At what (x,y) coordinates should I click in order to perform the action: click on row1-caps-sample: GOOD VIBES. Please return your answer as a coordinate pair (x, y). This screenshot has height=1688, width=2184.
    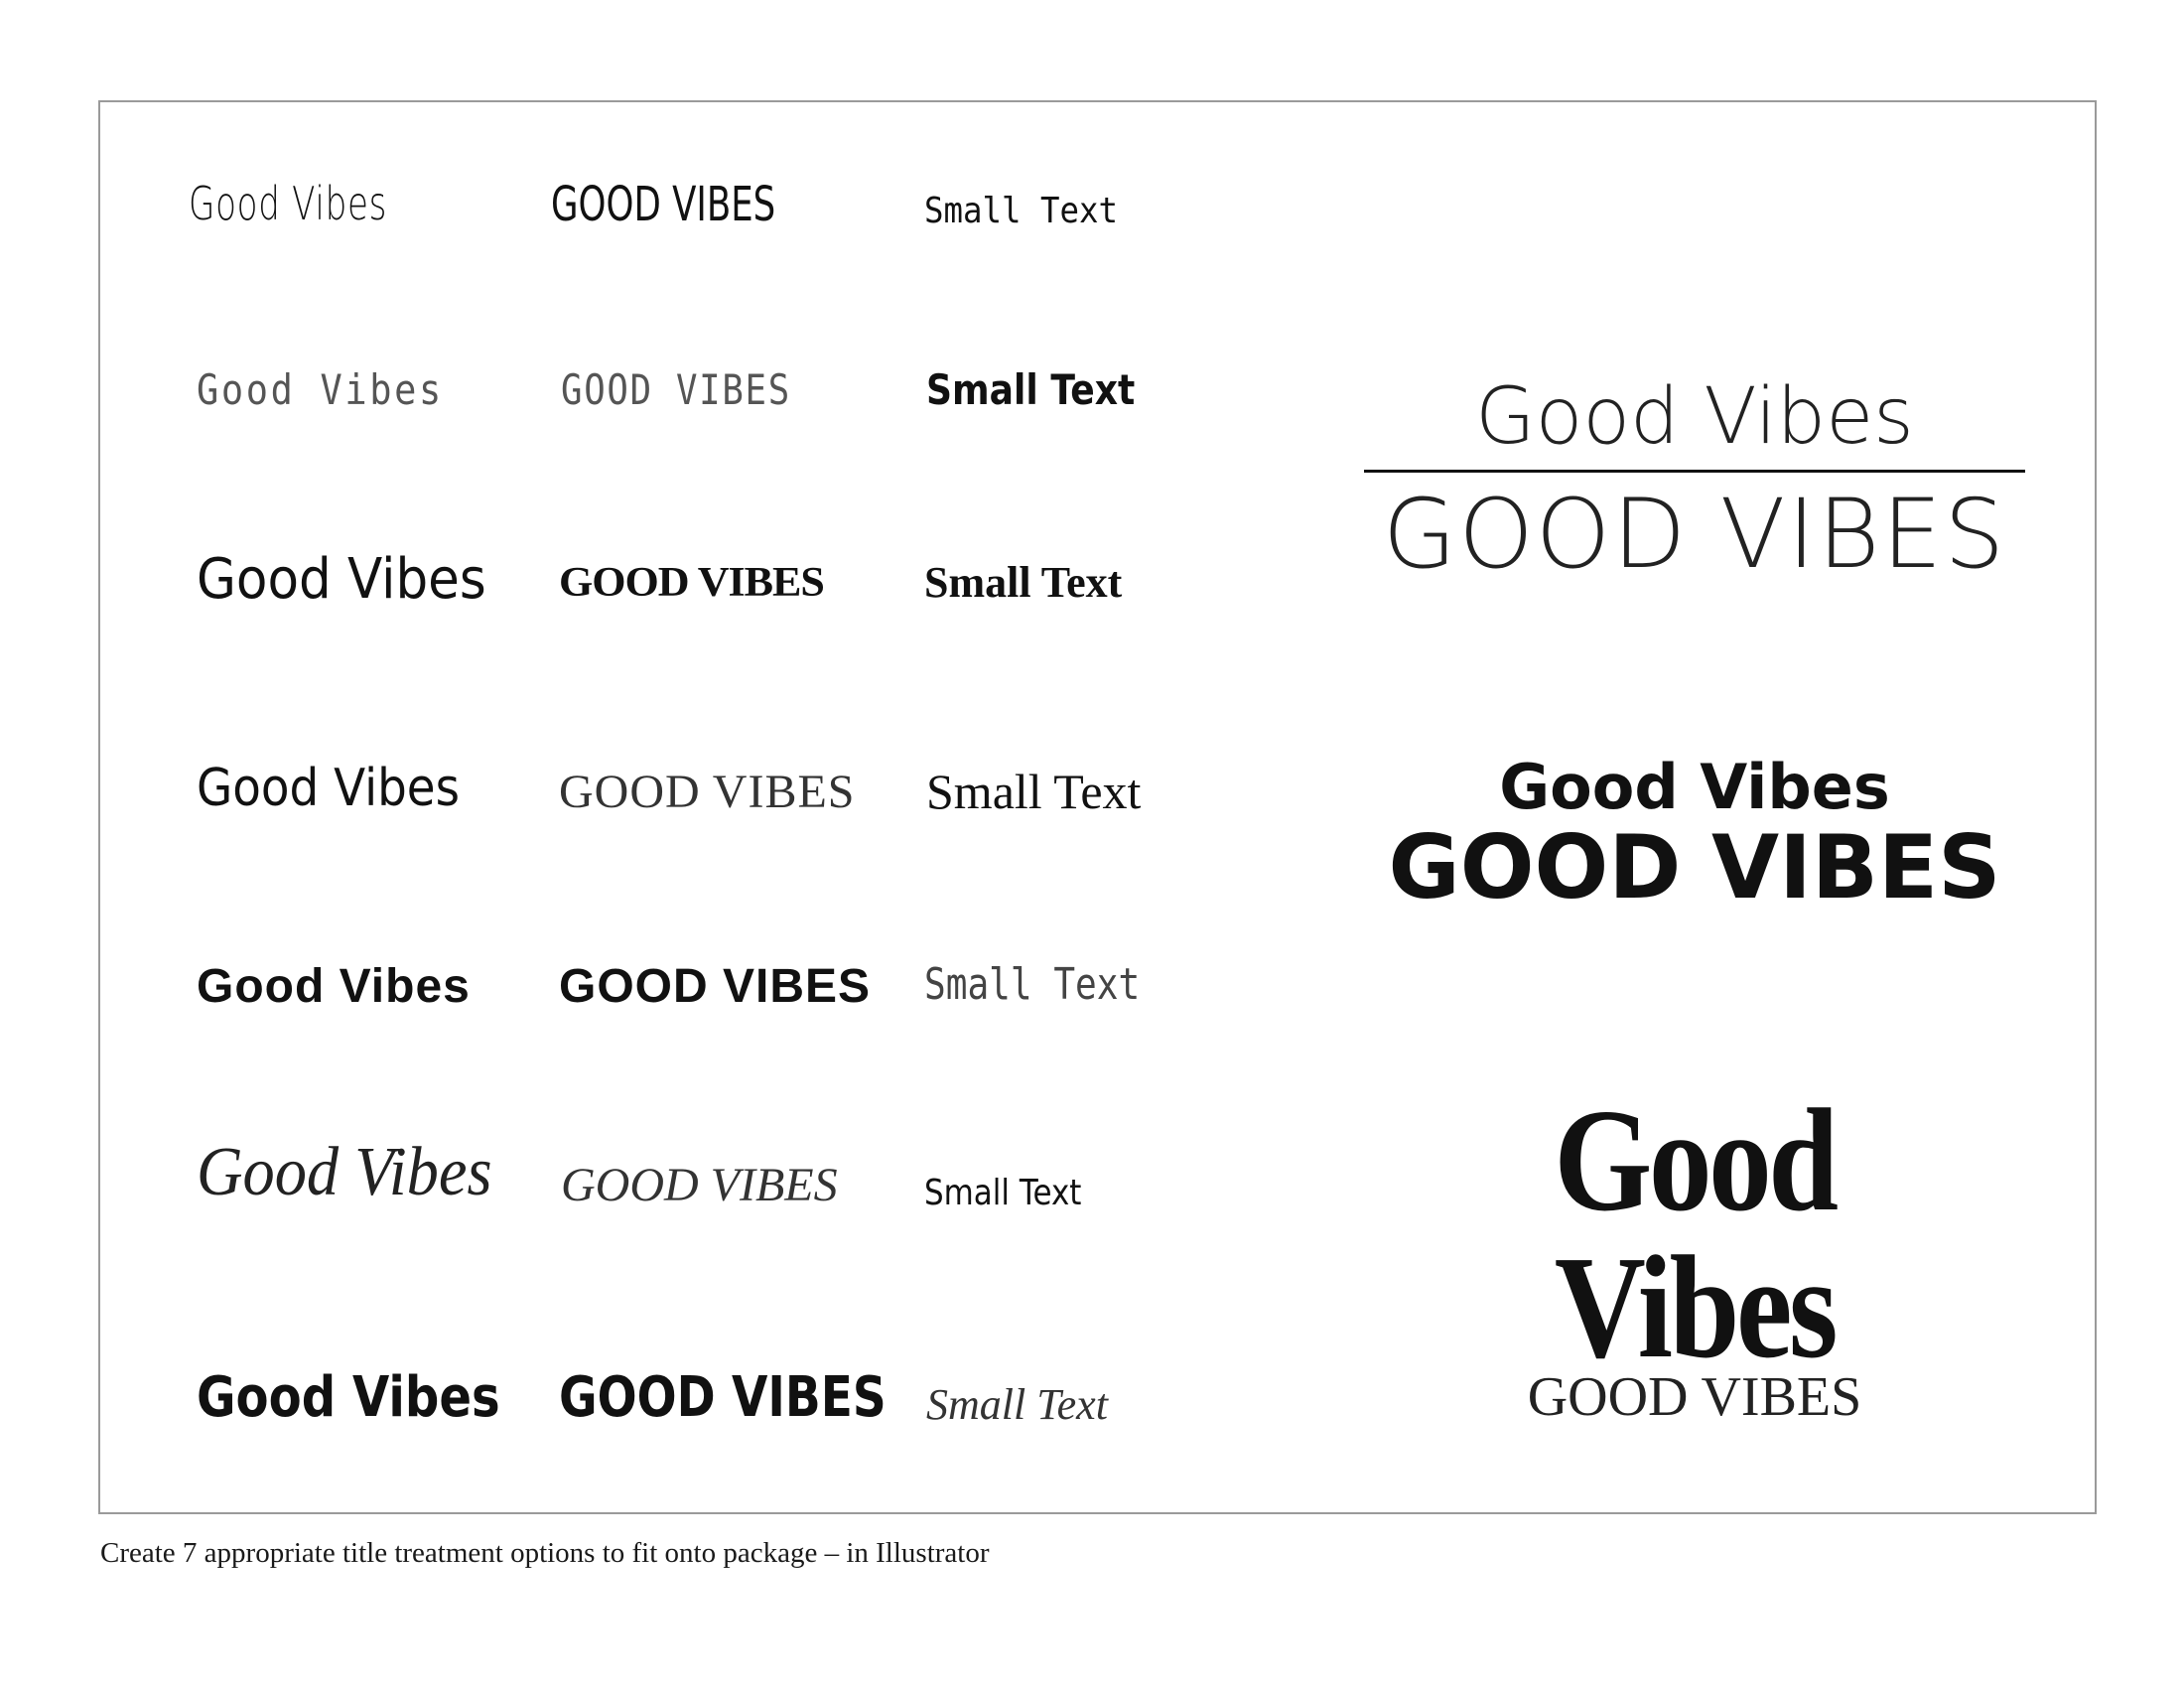
    Looking at the image, I should click on (663, 204).